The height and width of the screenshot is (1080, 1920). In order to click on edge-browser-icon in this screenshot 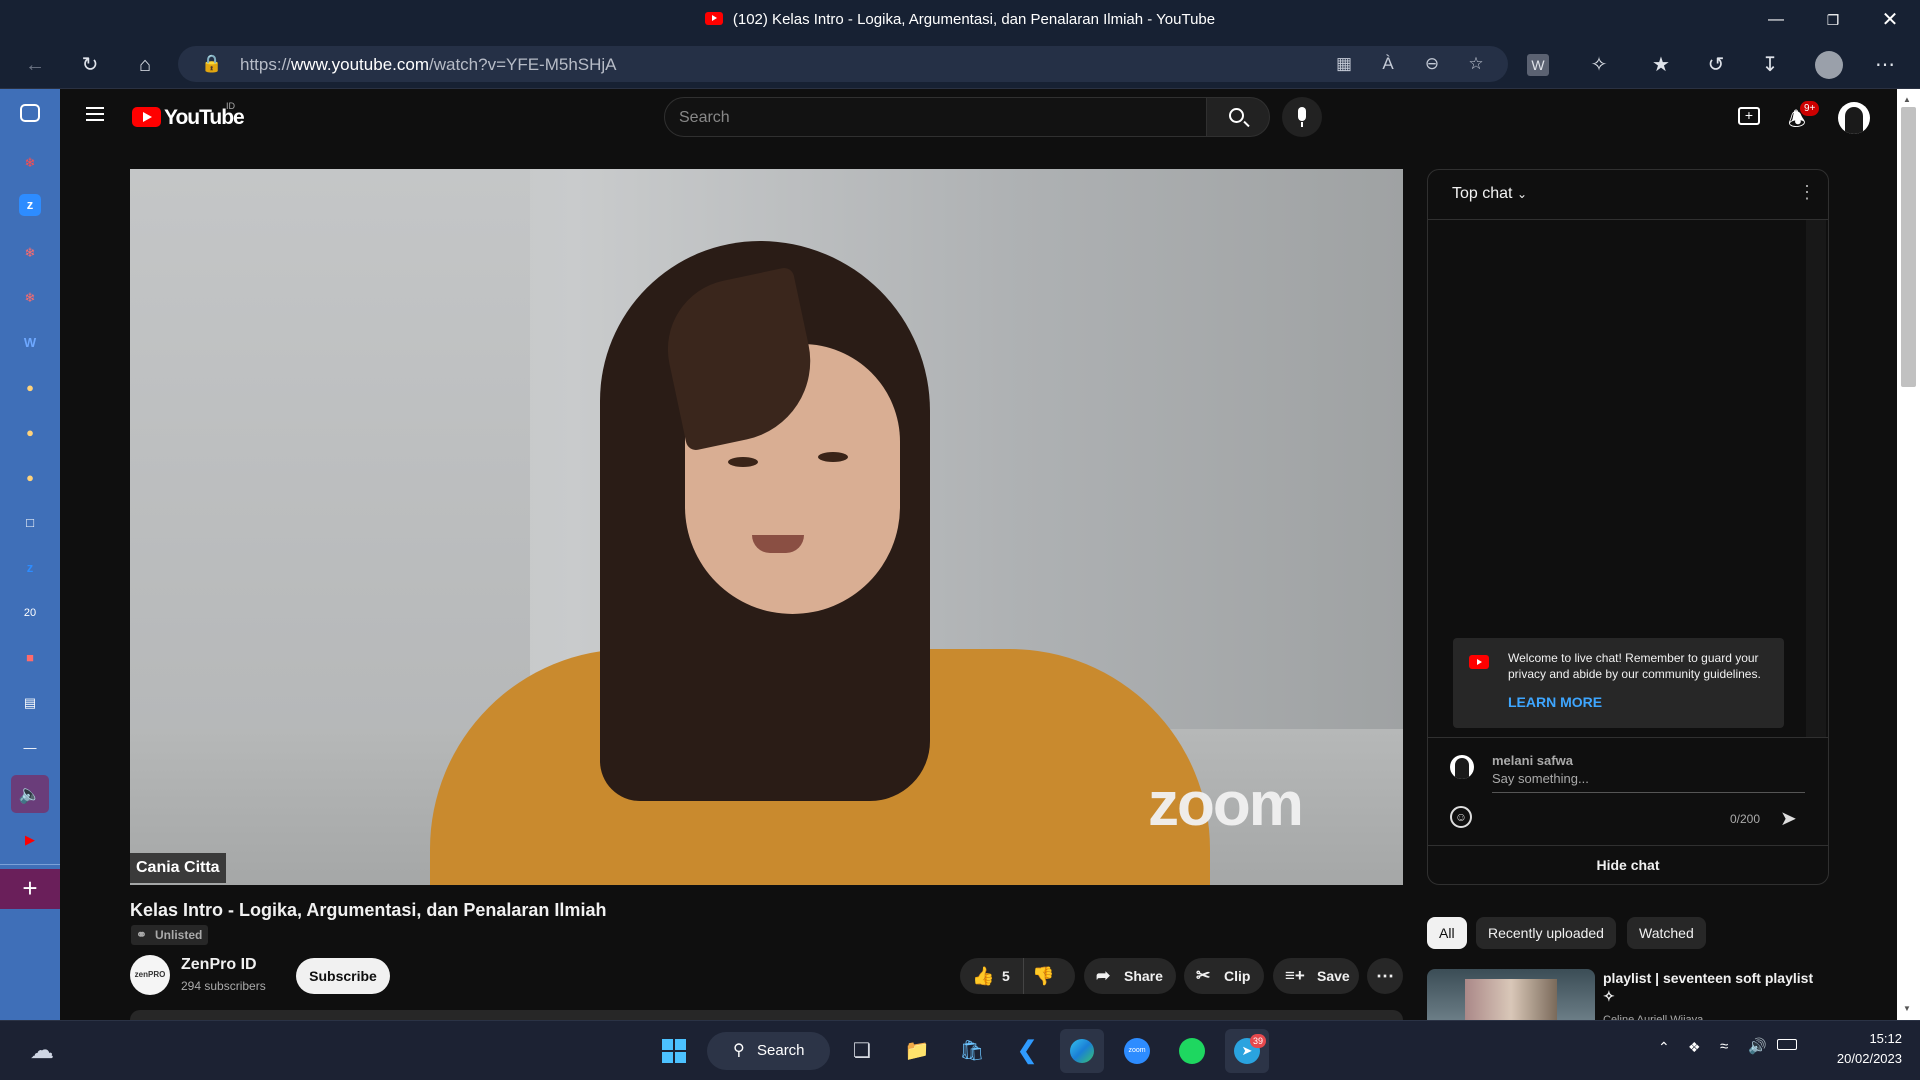, I will do `click(1082, 1051)`.